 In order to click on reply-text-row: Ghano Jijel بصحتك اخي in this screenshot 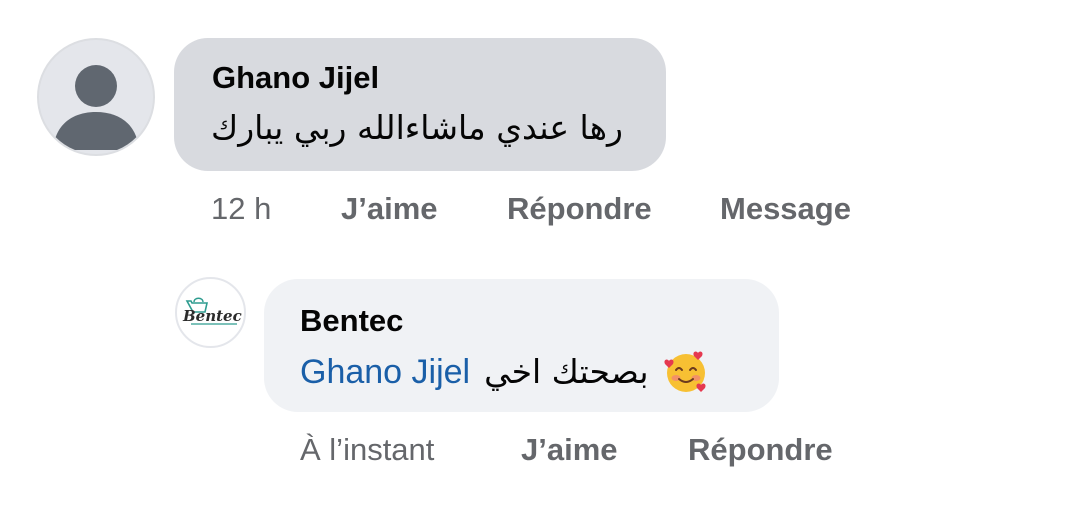, I will do `click(504, 372)`.